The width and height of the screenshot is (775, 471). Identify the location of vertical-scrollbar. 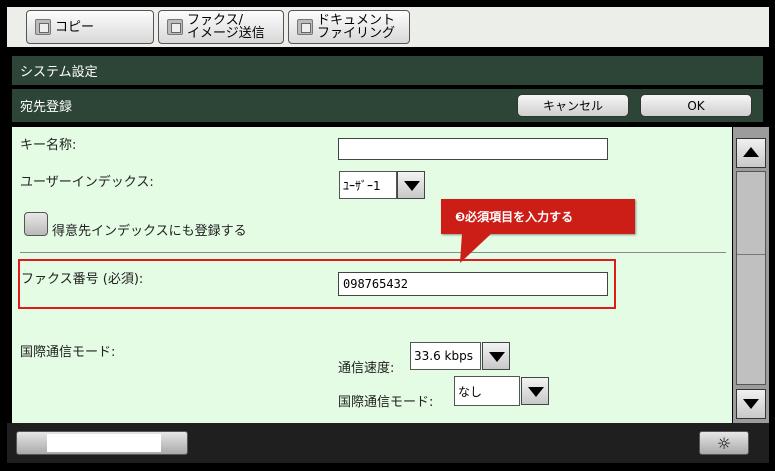
(751, 275).